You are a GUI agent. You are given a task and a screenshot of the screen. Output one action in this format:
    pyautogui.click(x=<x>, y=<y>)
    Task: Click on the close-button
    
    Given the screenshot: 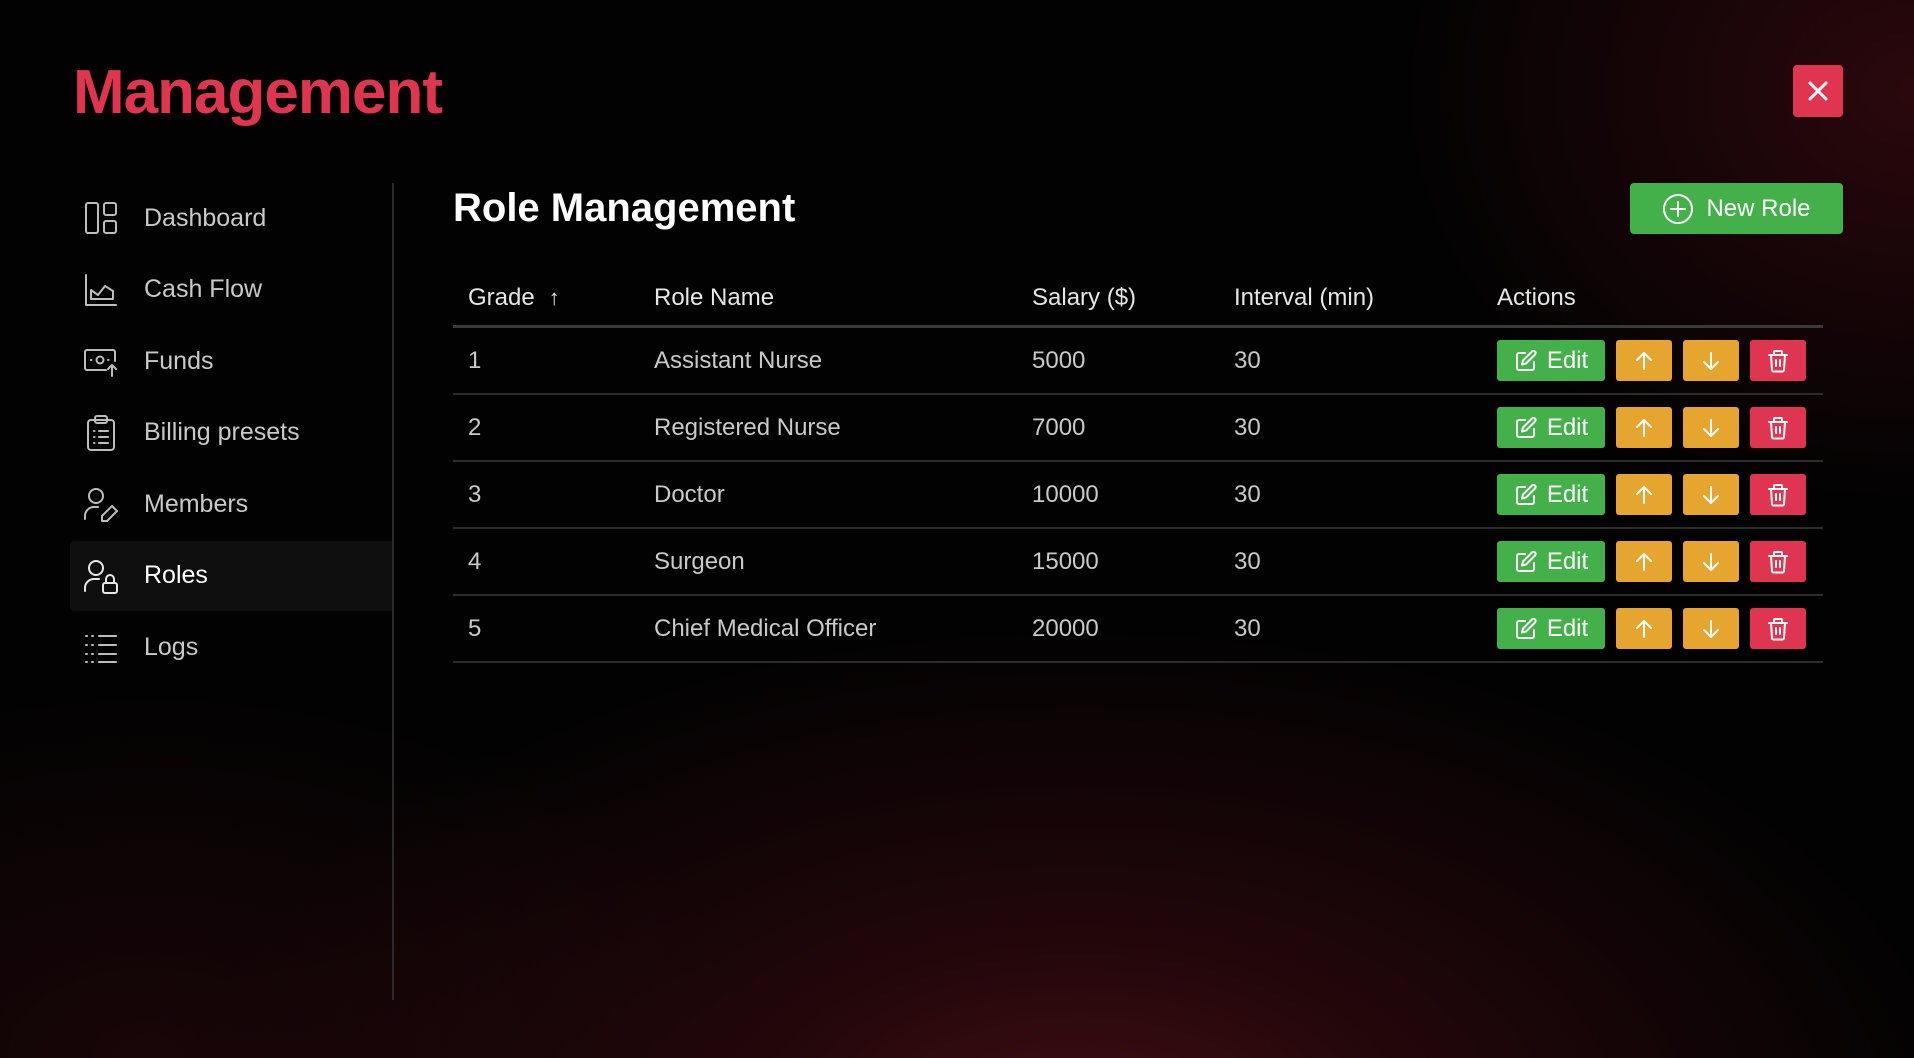 What is the action you would take?
    pyautogui.click(x=1818, y=91)
    